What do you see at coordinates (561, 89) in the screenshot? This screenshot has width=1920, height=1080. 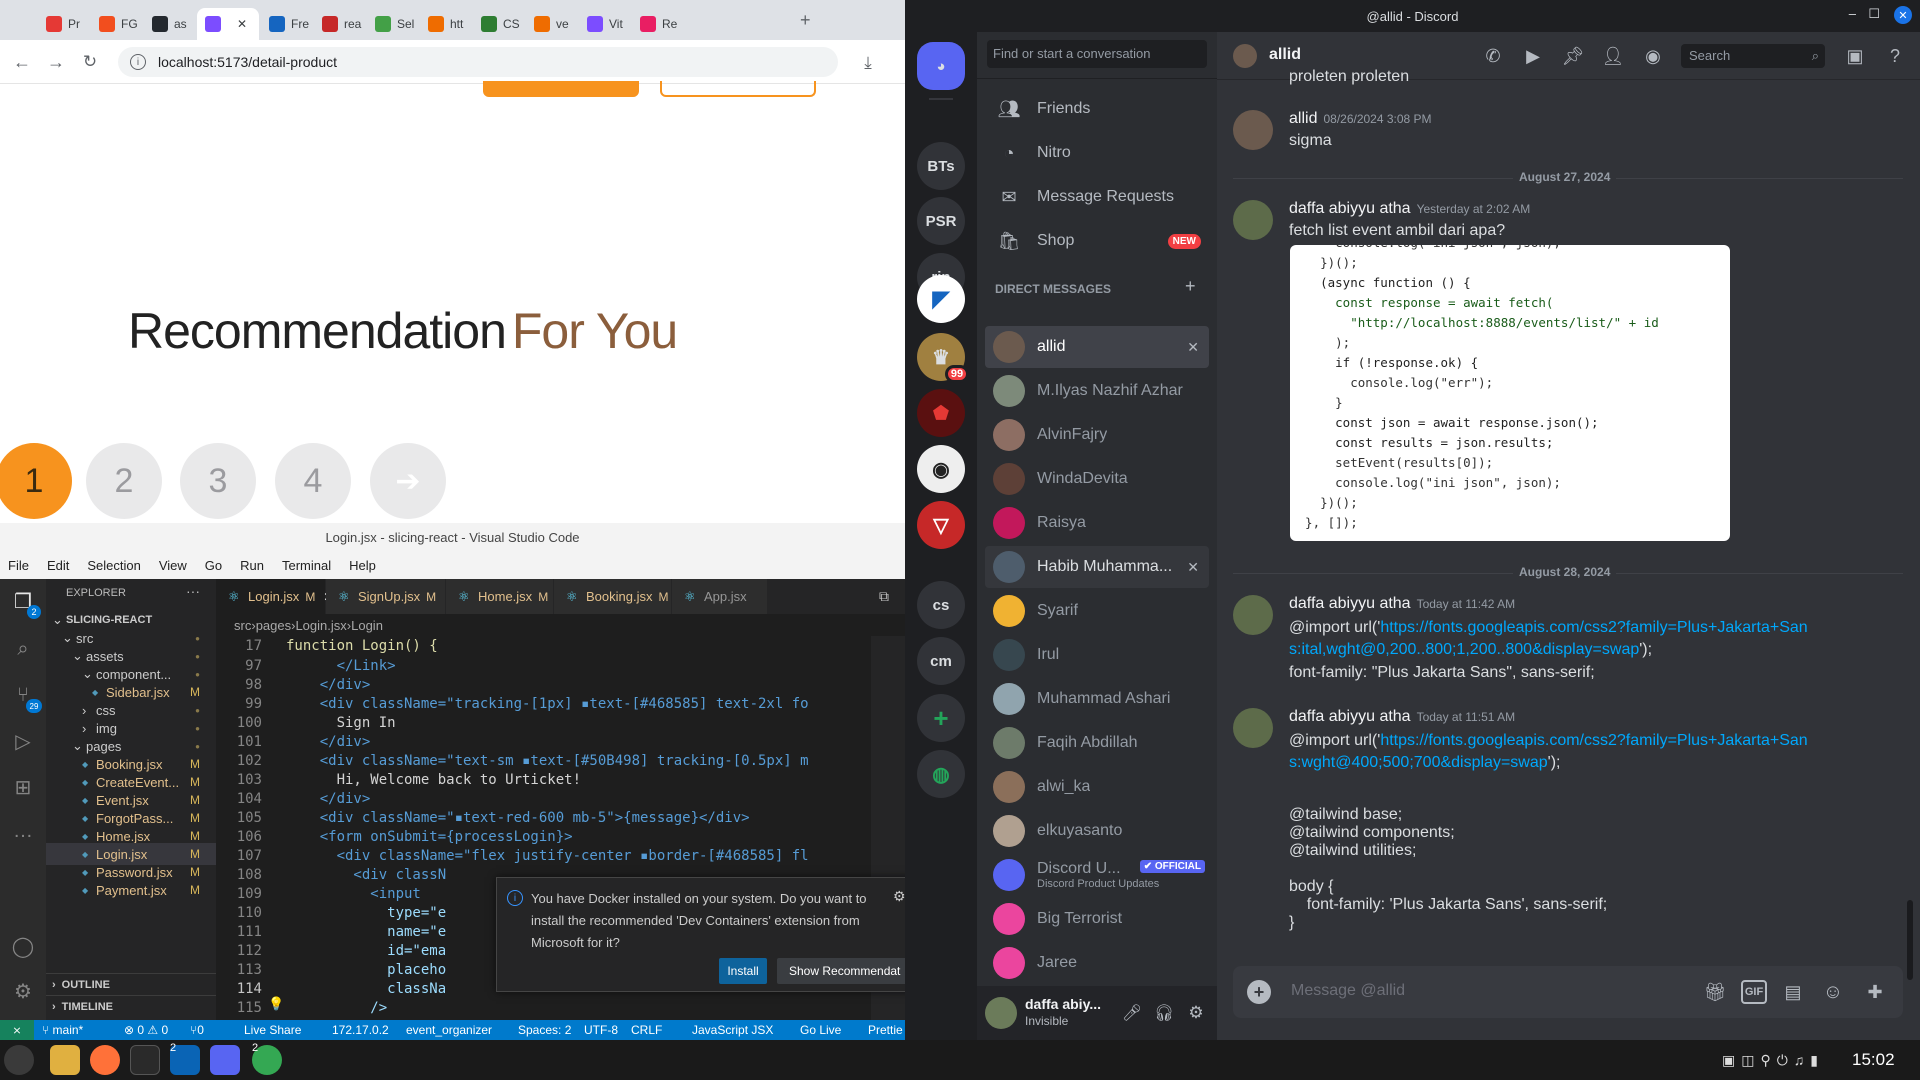 I see `orange-button-fragment` at bounding box center [561, 89].